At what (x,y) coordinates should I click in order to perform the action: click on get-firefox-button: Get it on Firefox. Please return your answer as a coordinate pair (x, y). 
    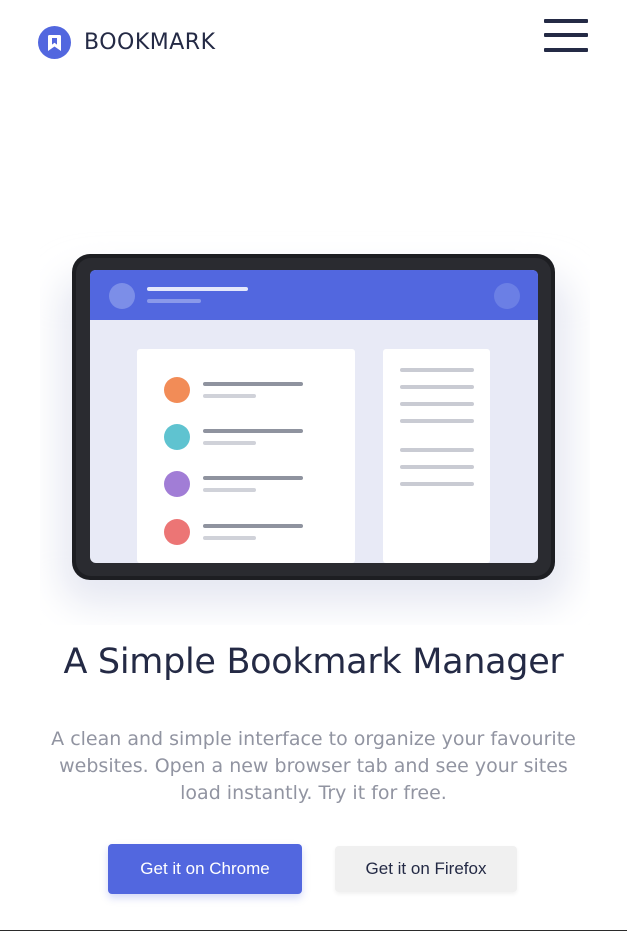
    Looking at the image, I should click on (426, 869).